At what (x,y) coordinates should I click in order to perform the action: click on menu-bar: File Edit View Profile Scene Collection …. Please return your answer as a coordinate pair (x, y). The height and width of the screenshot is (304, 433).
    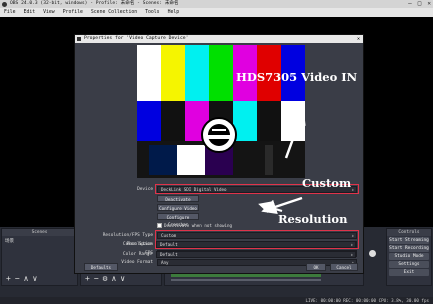
    Looking at the image, I should click on (216, 12).